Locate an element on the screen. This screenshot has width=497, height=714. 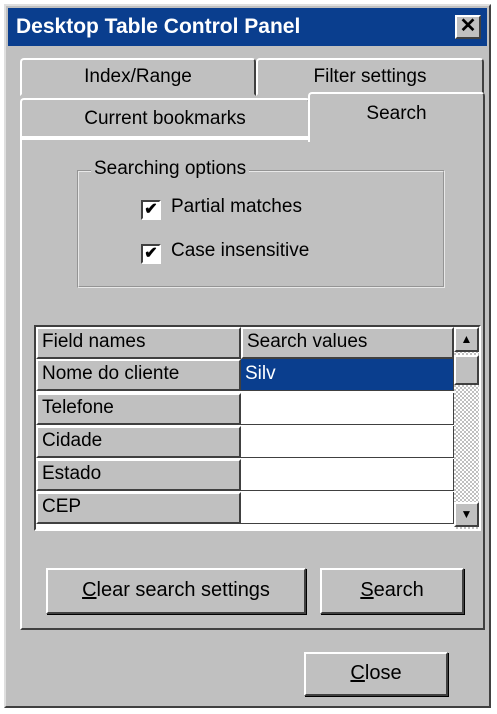
field-name-cell: Estado is located at coordinates (138, 475).